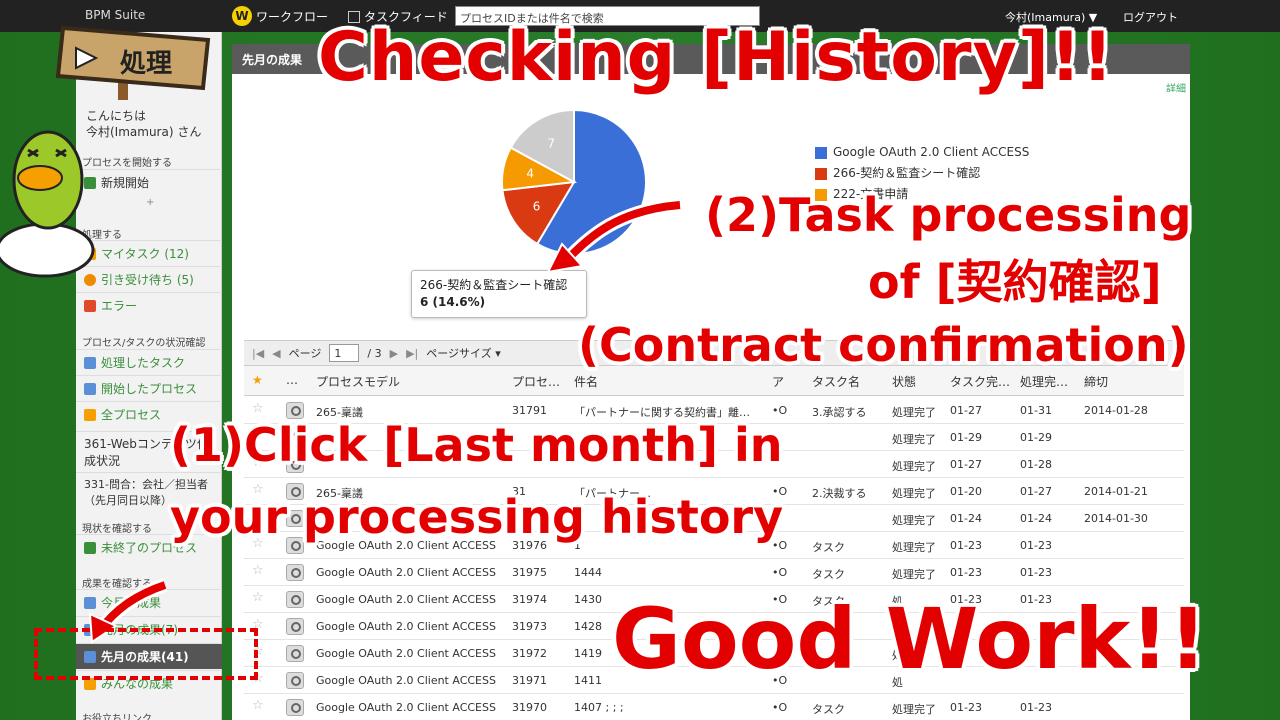  What do you see at coordinates (836, 381) in the screenshot?
I see `col-task-name: タスク名` at bounding box center [836, 381].